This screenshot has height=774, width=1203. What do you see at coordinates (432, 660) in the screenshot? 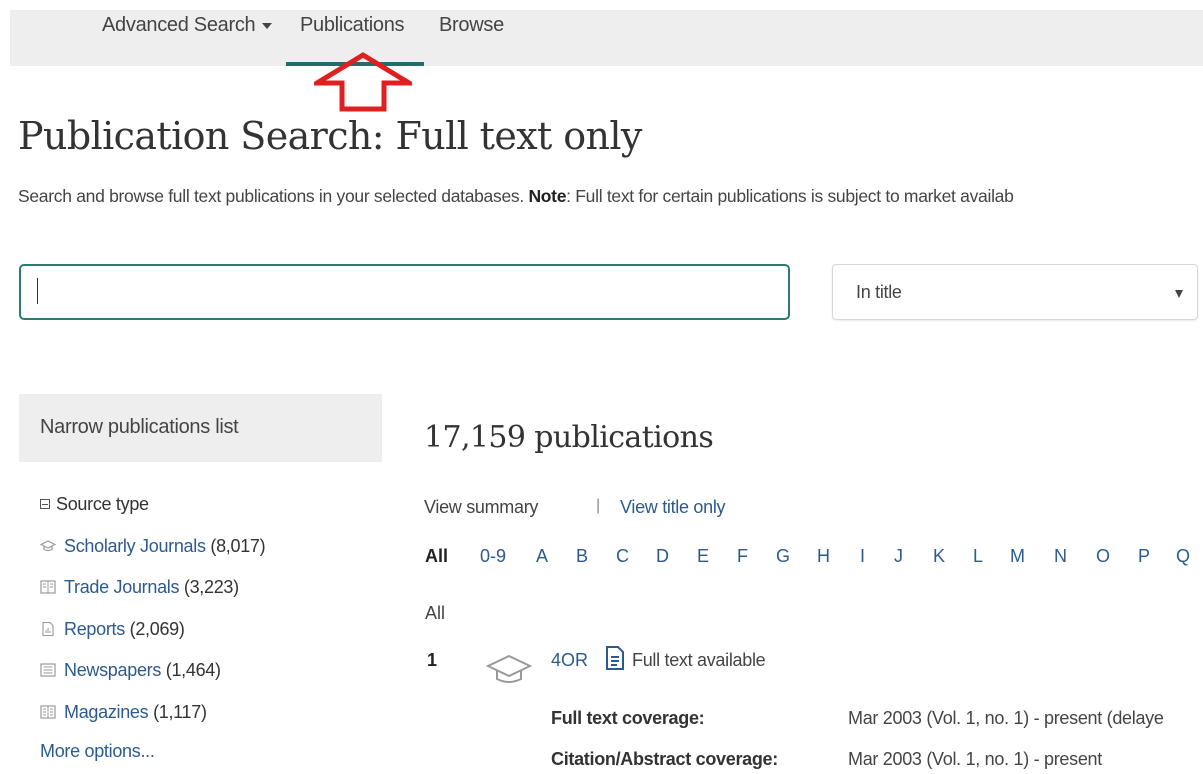
I see `result-number: 1` at bounding box center [432, 660].